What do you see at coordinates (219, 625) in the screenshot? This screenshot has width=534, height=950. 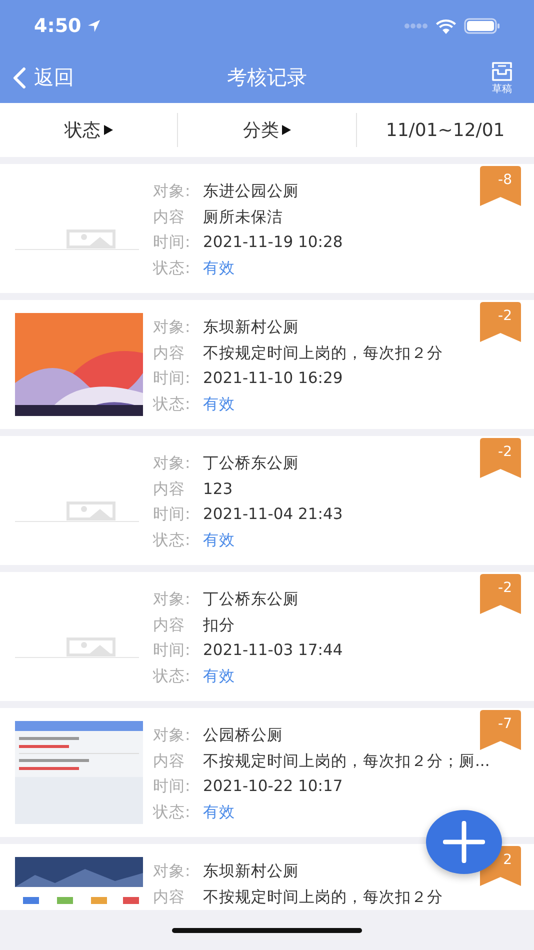 I see `field-value: 扣分` at bounding box center [219, 625].